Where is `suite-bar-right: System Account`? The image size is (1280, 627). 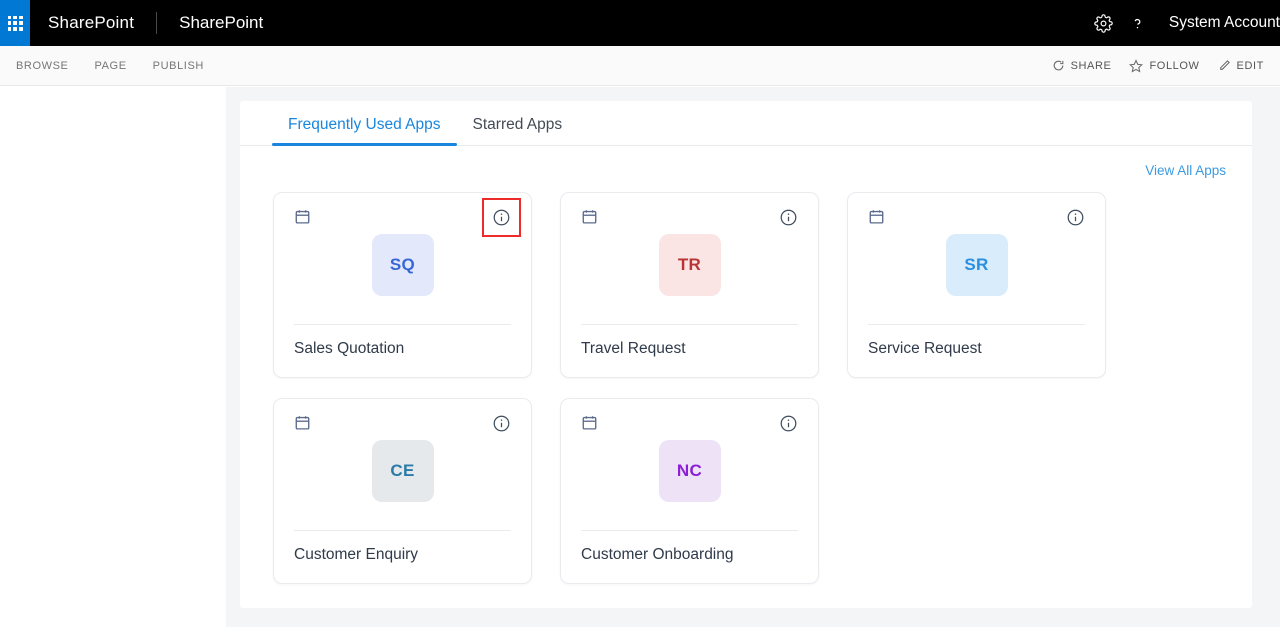
suite-bar-right: System Account is located at coordinates (1183, 23).